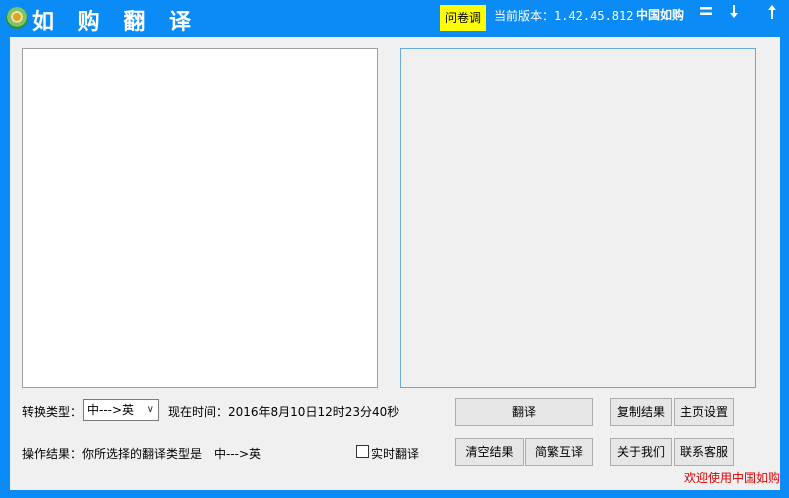  Describe the element at coordinates (115, 22) in the screenshot. I see `app-title: 如 购 翻 译` at that location.